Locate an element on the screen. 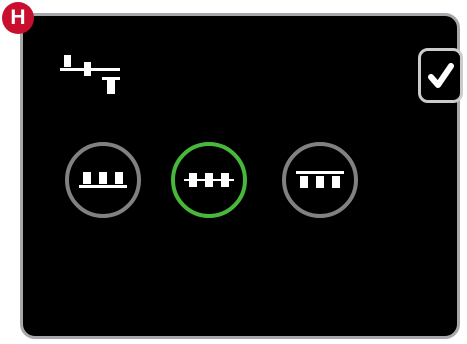 The image size is (467, 344). align-center-icon is located at coordinates (209, 180).